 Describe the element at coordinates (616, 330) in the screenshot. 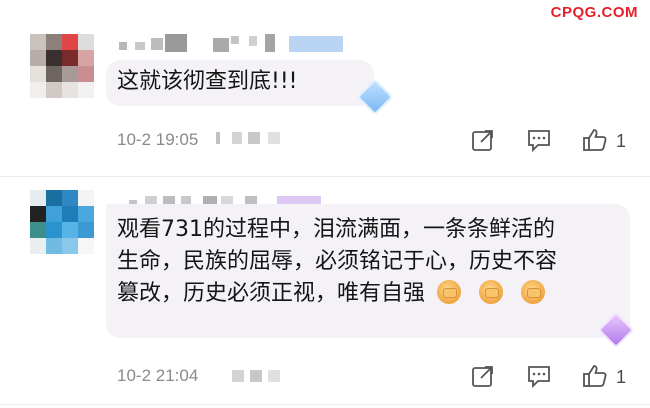

I see `diamond-badge-icon` at that location.